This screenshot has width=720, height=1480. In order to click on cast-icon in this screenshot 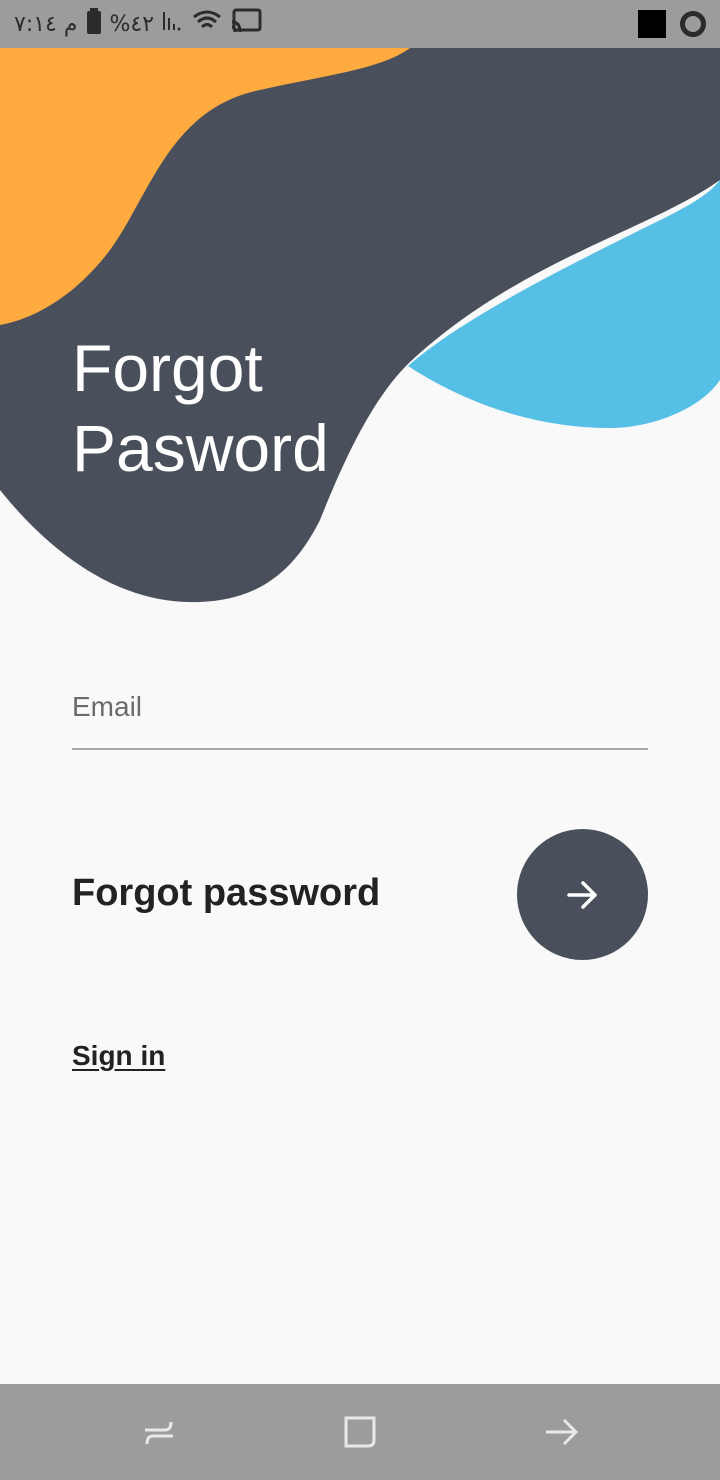, I will do `click(246, 24)`.